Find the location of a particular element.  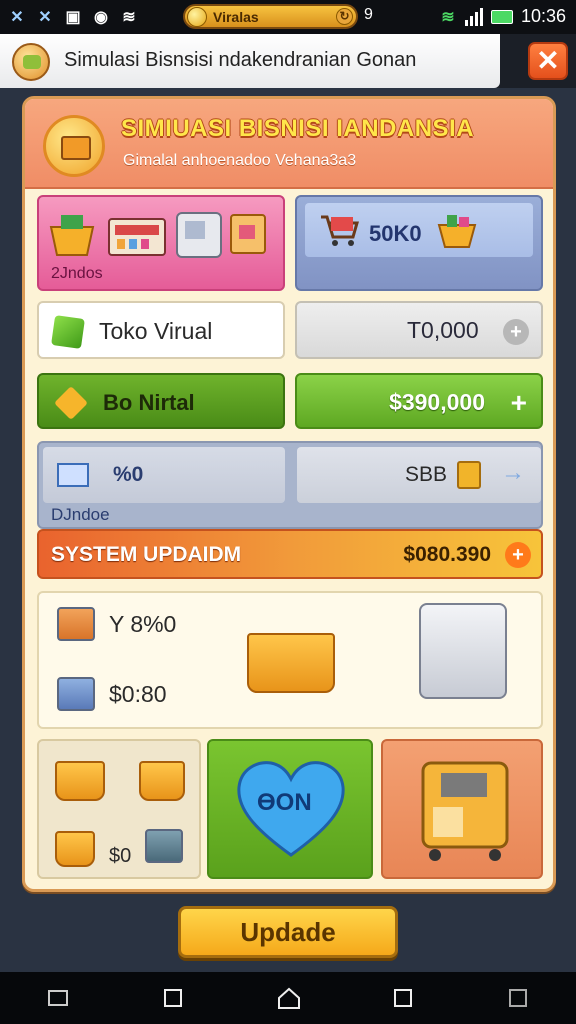

items-tile: $0 is located at coordinates (119, 809).